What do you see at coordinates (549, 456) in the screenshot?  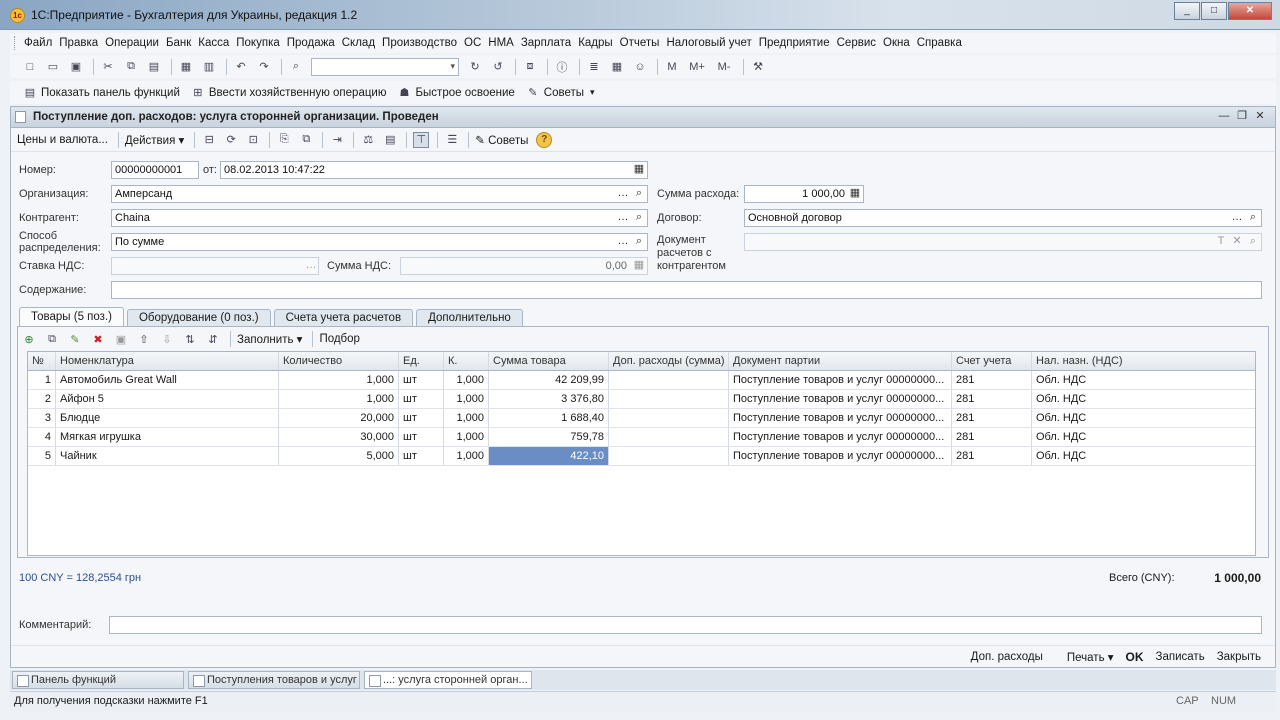 I see `cell-sum: 422,10` at bounding box center [549, 456].